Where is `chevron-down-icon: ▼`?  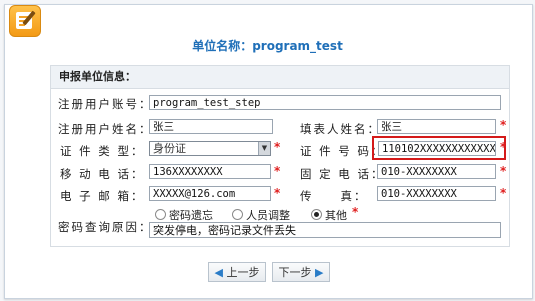 chevron-down-icon: ▼ is located at coordinates (264, 148).